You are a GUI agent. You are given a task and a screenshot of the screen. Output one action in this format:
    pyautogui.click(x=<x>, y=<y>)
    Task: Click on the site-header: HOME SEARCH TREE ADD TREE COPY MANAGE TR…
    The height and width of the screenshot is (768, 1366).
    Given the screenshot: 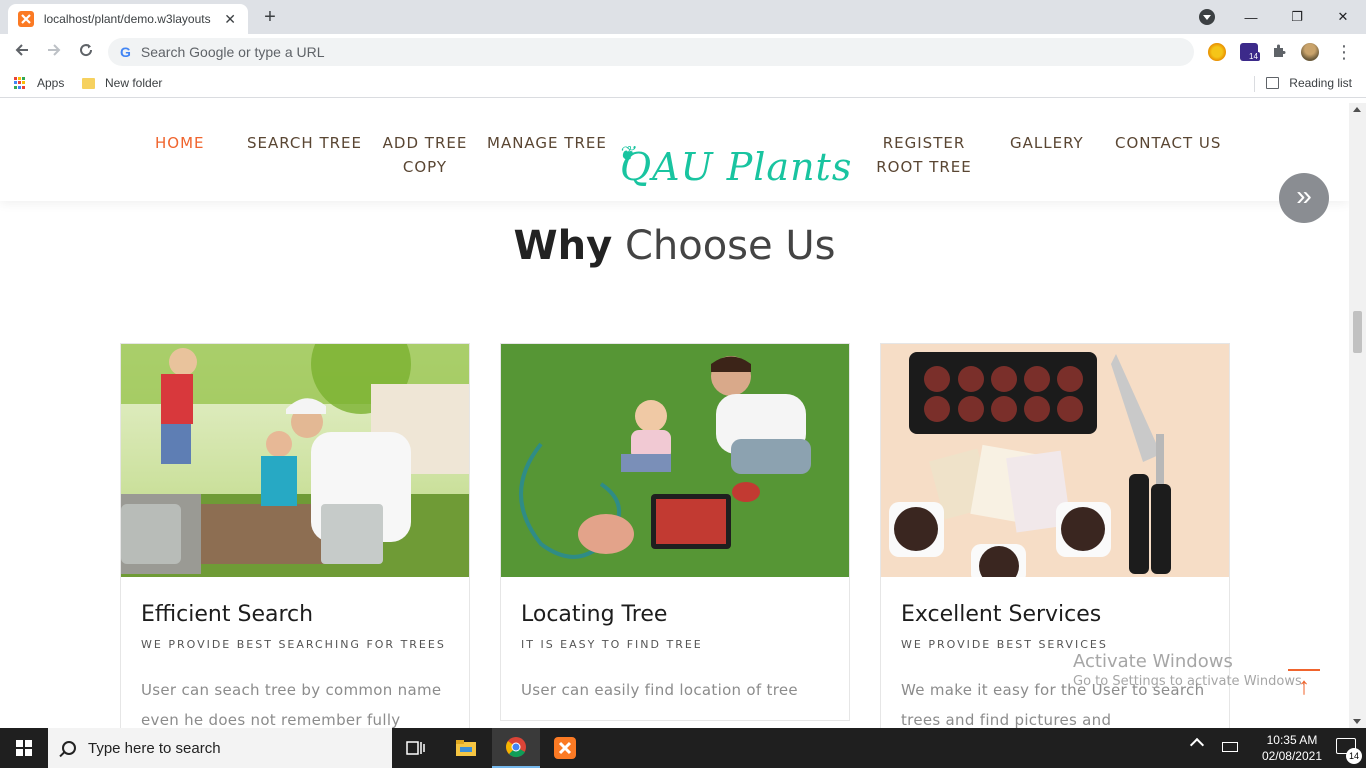 What is the action you would take?
    pyautogui.click(x=674, y=152)
    